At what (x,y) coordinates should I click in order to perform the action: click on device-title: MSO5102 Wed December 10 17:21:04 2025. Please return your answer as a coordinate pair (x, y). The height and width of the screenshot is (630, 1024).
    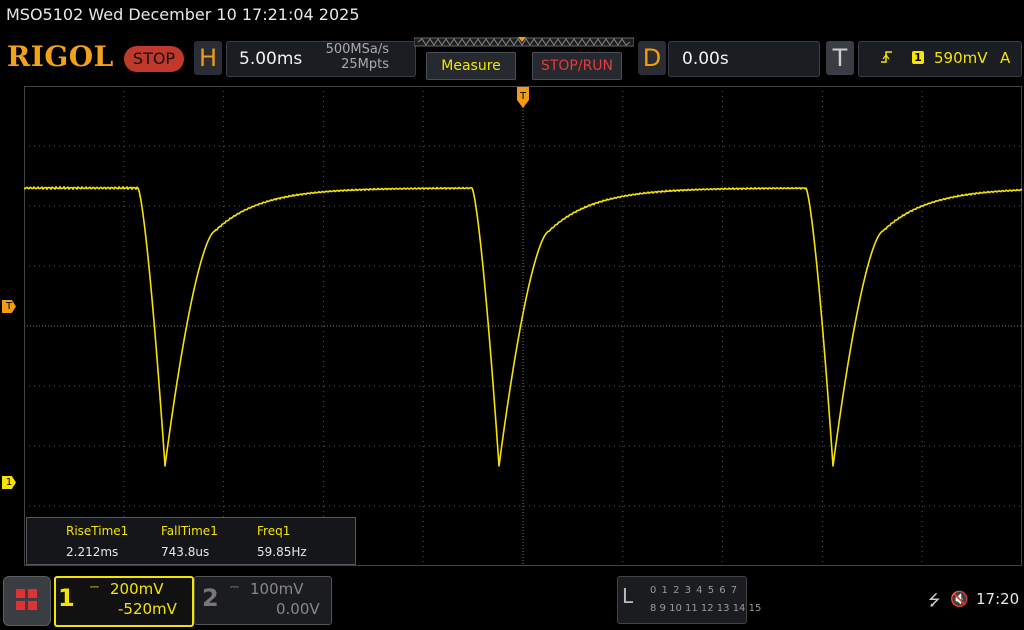
    Looking at the image, I should click on (183, 14).